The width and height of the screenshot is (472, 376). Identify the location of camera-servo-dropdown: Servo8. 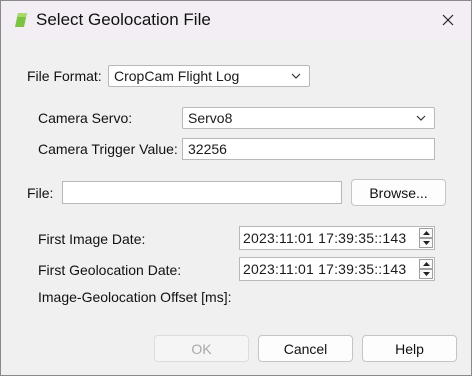
(308, 118).